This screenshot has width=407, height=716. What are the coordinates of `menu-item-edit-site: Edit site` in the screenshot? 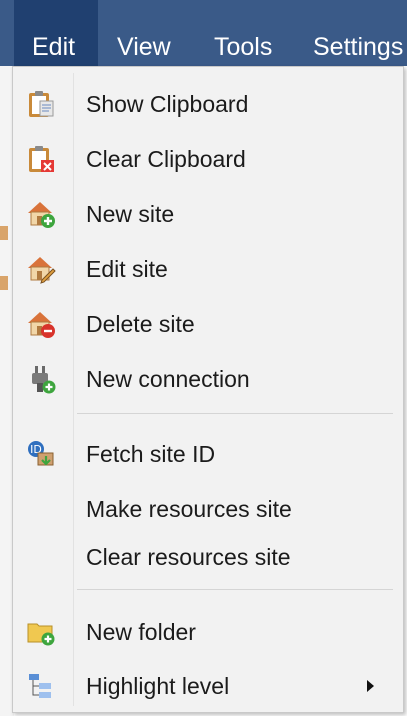 It's located at (208, 269).